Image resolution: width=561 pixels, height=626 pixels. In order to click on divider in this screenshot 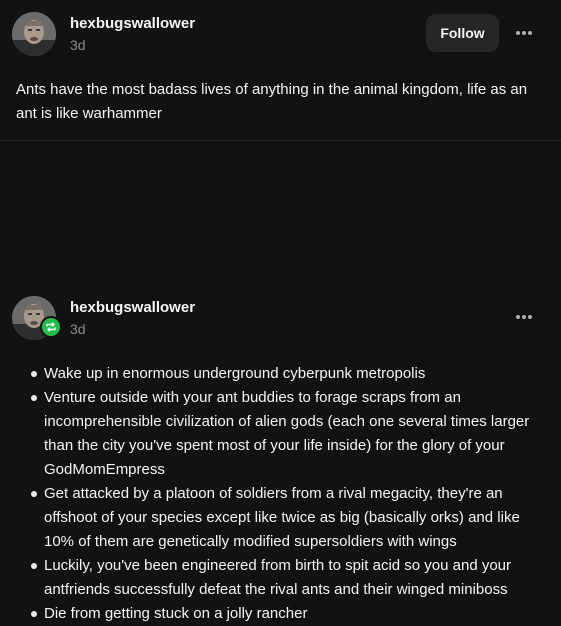, I will do `click(280, 140)`.